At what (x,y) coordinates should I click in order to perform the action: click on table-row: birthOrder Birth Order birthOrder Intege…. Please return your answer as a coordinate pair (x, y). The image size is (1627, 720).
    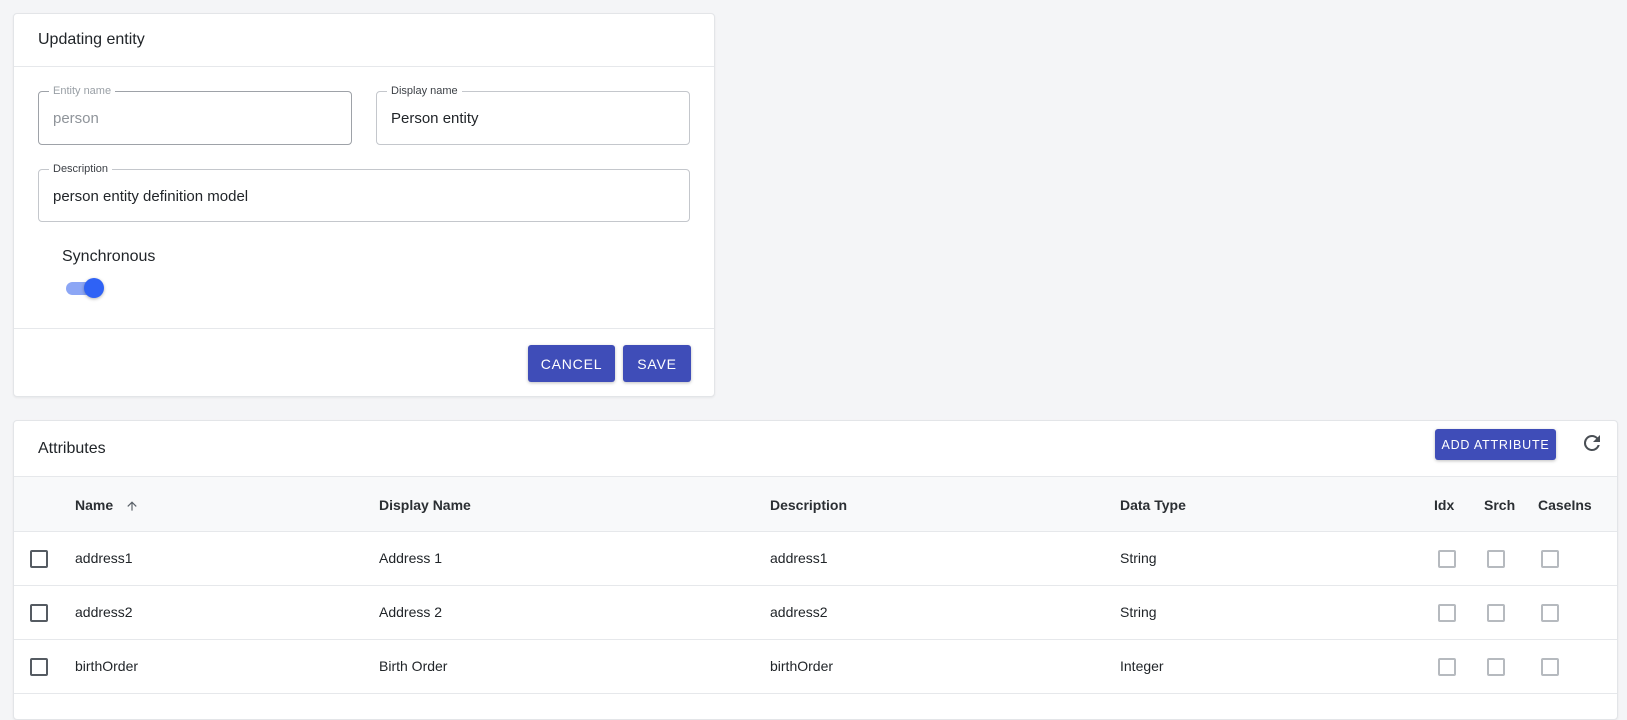
    Looking at the image, I should click on (815, 667).